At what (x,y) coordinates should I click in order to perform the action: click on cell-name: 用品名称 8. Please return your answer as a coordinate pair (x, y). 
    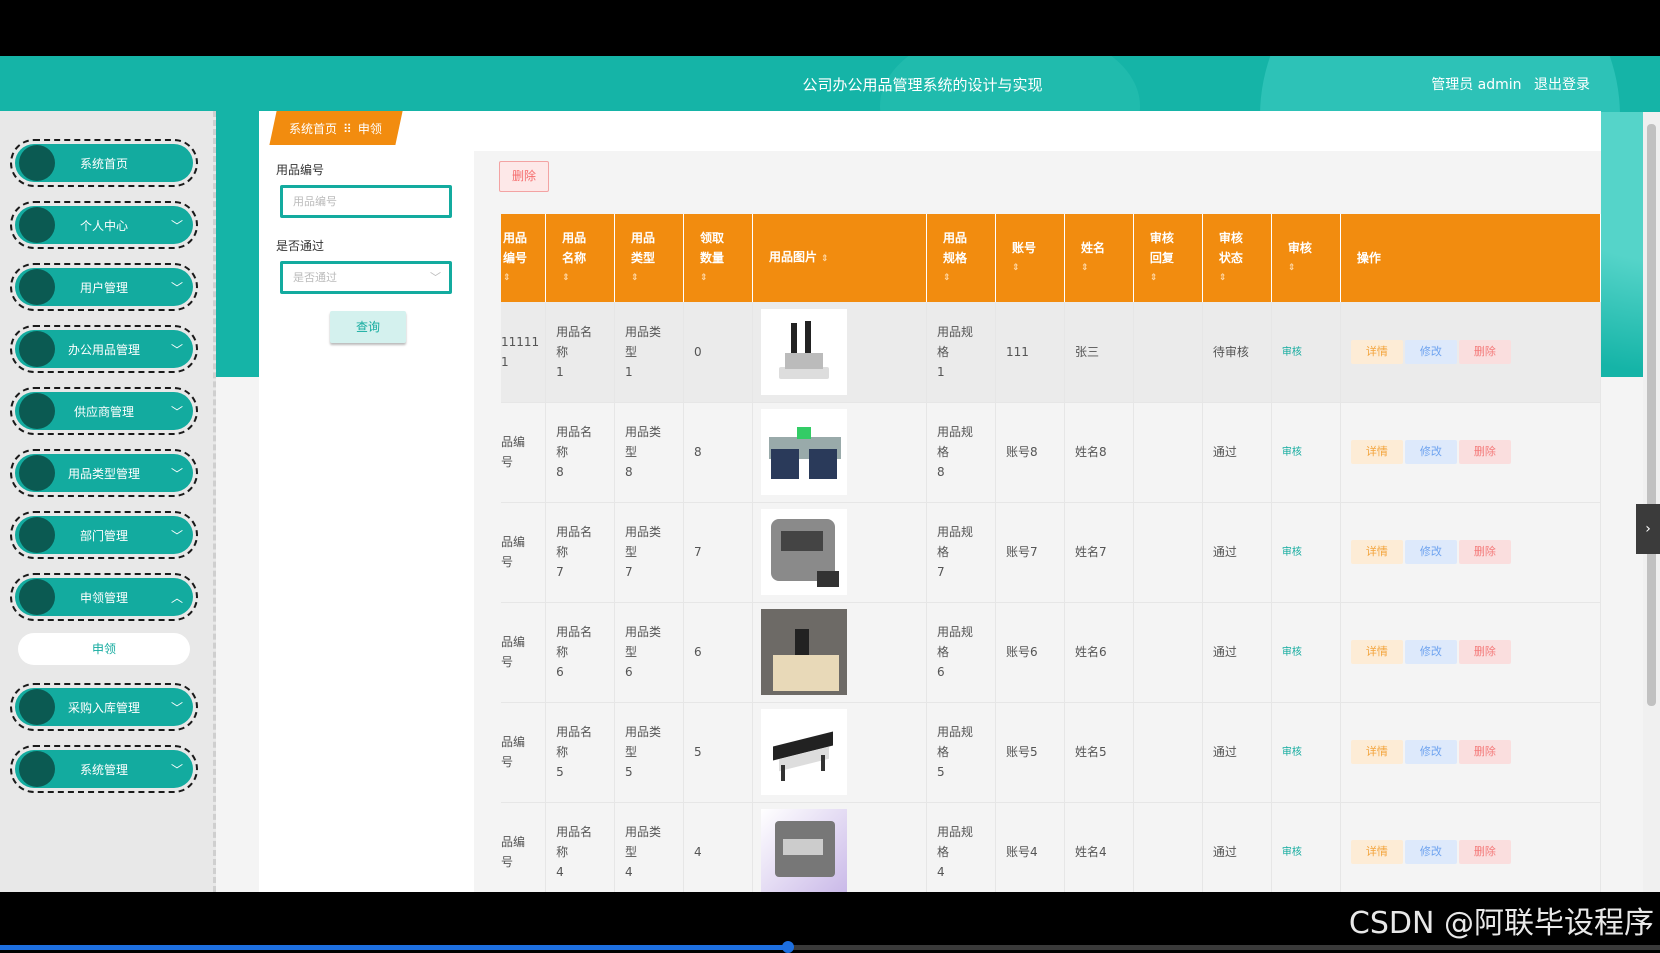
    Looking at the image, I should click on (580, 452).